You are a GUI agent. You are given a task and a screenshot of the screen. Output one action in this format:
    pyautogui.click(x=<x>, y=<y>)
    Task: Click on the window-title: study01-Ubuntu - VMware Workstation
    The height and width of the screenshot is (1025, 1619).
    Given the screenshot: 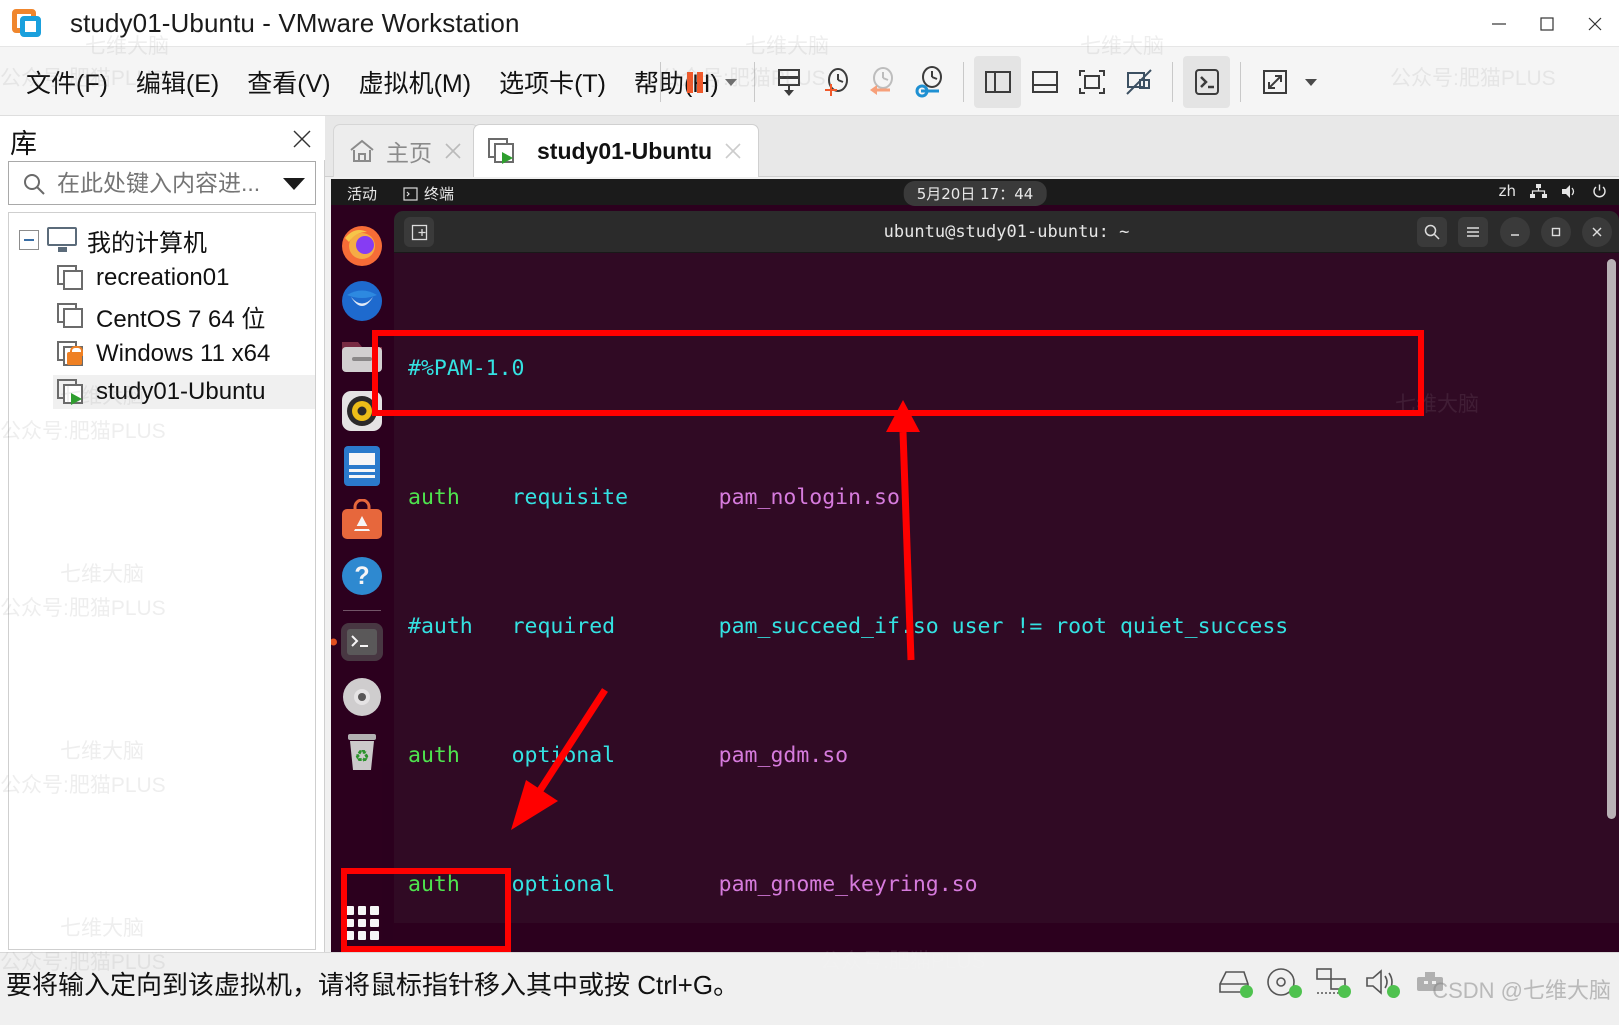 What is the action you would take?
    pyautogui.click(x=295, y=23)
    